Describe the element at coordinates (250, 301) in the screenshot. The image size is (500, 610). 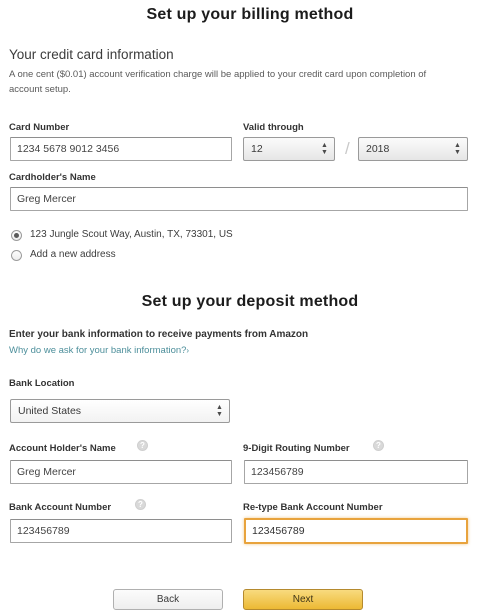
I see `deposit-section-title: Set up your deposit method` at that location.